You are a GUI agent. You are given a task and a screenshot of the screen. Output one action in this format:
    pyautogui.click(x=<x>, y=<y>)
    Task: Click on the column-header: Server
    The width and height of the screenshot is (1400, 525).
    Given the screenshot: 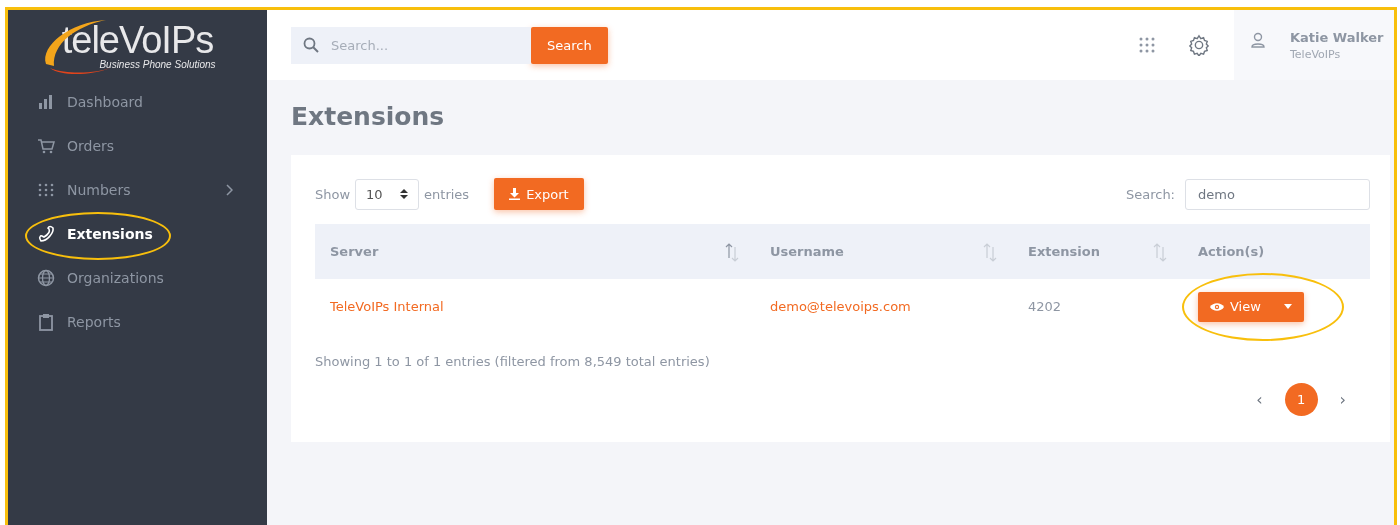 What is the action you would take?
    pyautogui.click(x=354, y=251)
    